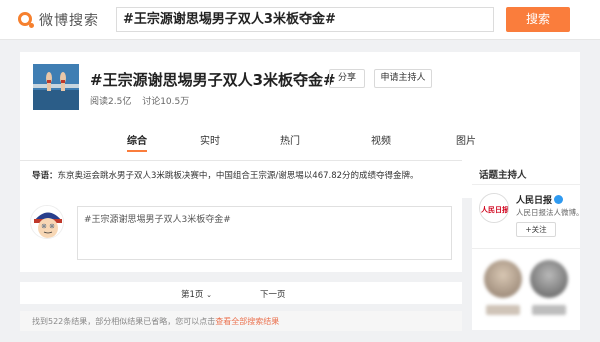 The height and width of the screenshot is (342, 600). Describe the element at coordinates (210, 139) in the screenshot. I see `tab-realtime: 实时` at that location.